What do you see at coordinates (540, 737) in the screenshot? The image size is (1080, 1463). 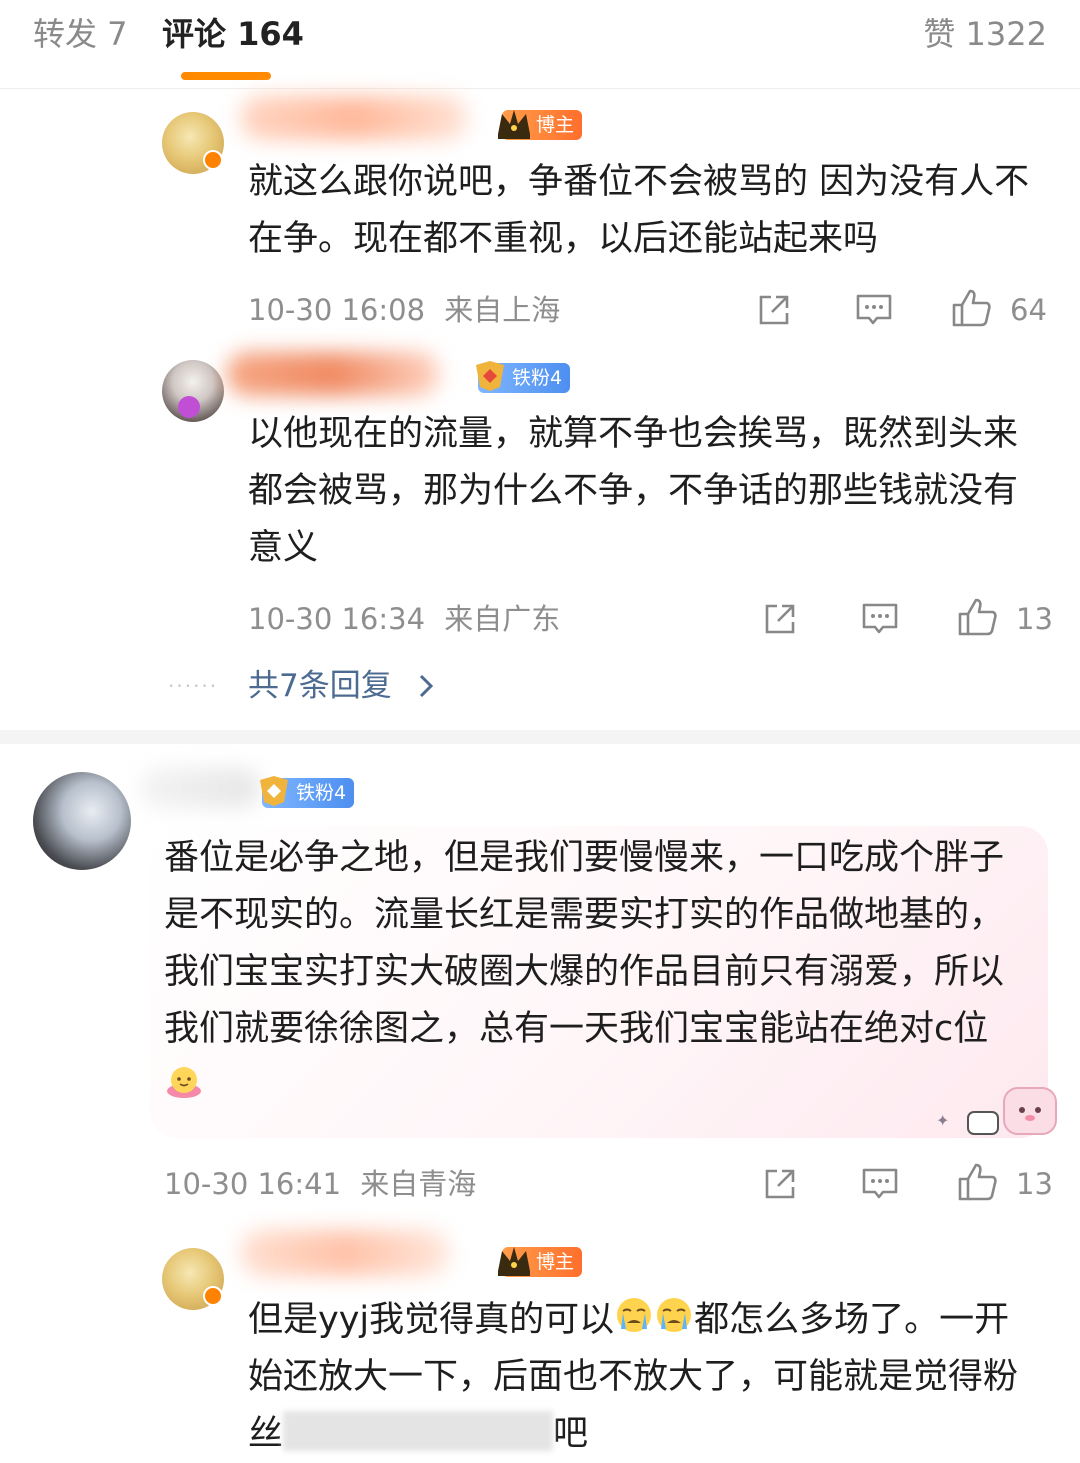 I see `section-divider` at bounding box center [540, 737].